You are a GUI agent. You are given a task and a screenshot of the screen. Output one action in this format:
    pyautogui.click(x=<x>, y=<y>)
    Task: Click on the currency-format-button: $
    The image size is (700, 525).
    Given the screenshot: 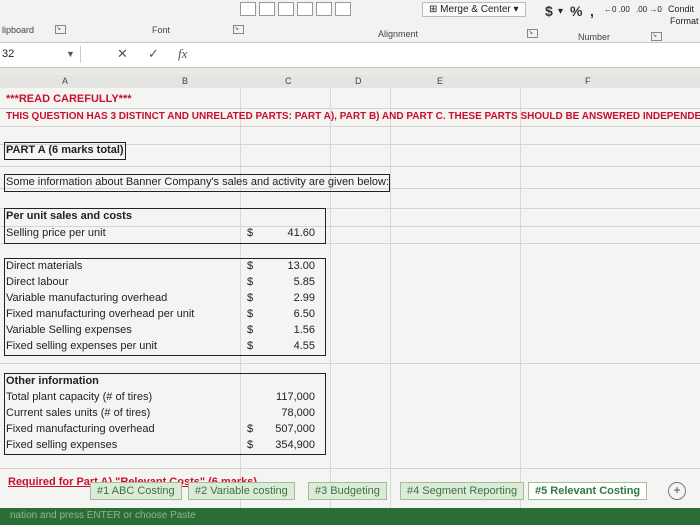 What is the action you would take?
    pyautogui.click(x=549, y=11)
    